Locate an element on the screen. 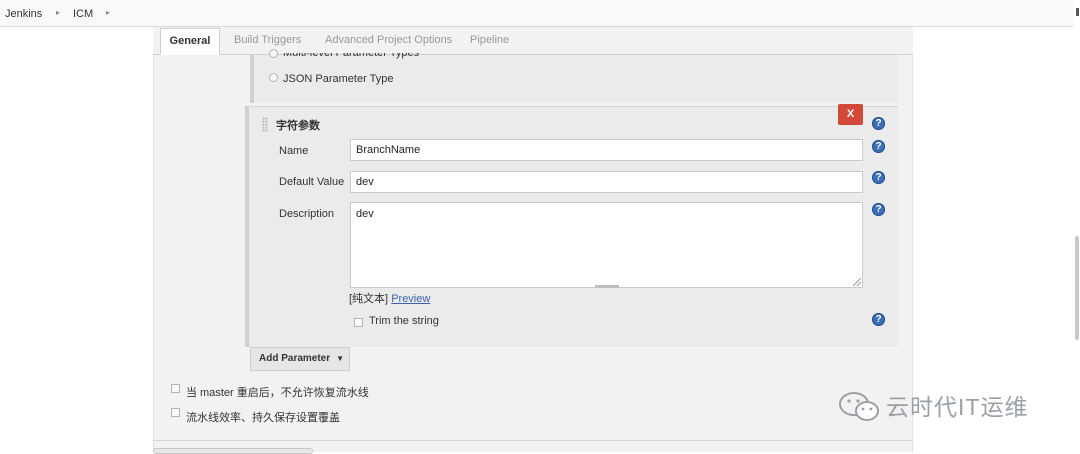 The height and width of the screenshot is (454, 1080). durability-label: 流水线效率、持久保存设置覆盖 is located at coordinates (263, 418).